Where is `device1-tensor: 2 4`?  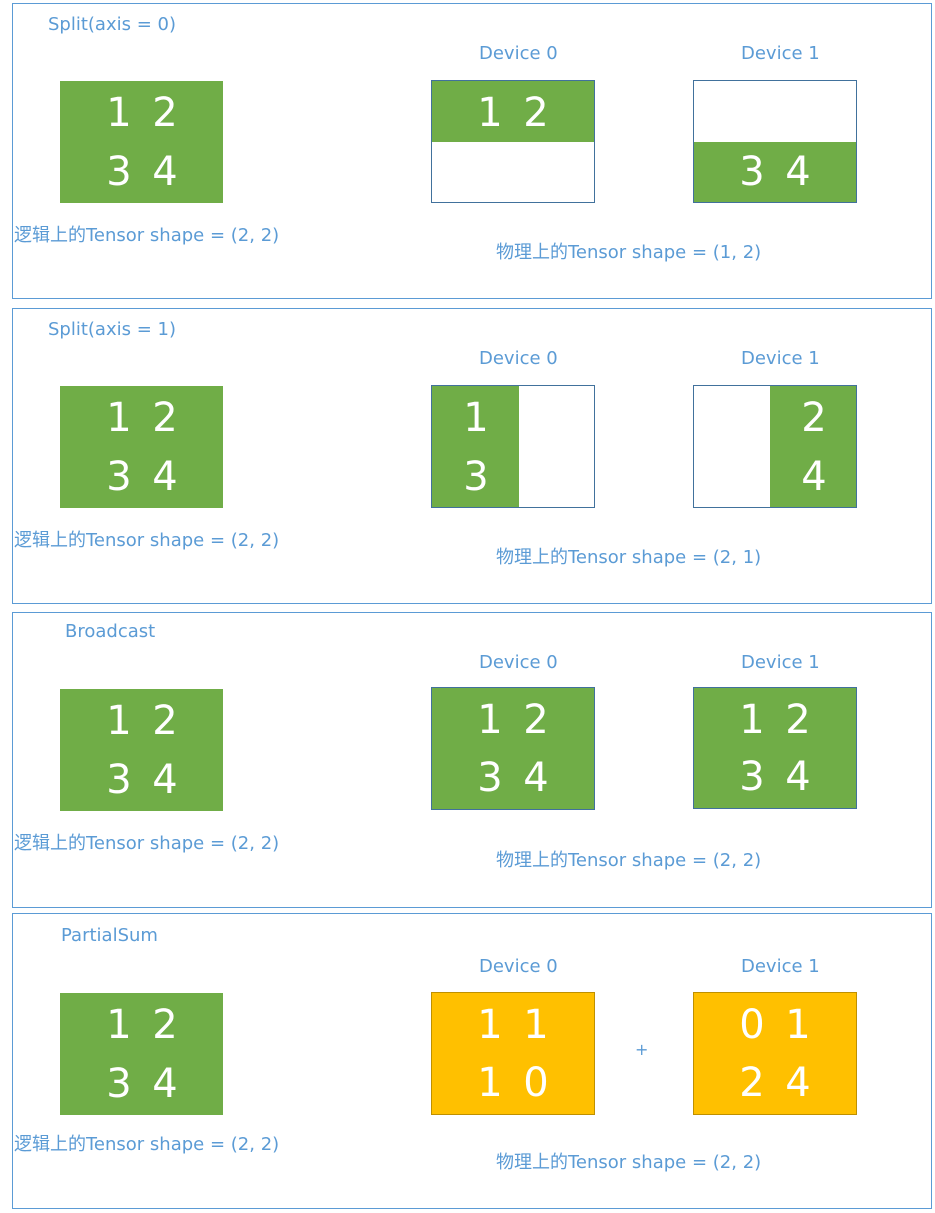 device1-tensor: 2 4 is located at coordinates (775, 446).